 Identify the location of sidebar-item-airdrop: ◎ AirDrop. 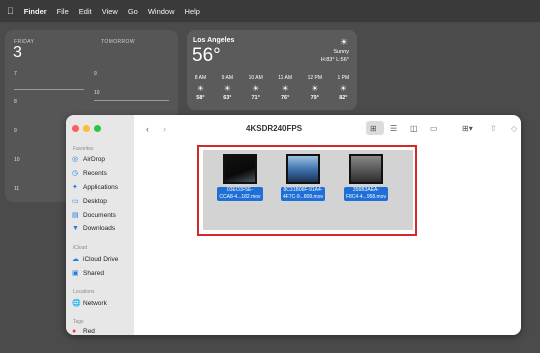
(89, 159).